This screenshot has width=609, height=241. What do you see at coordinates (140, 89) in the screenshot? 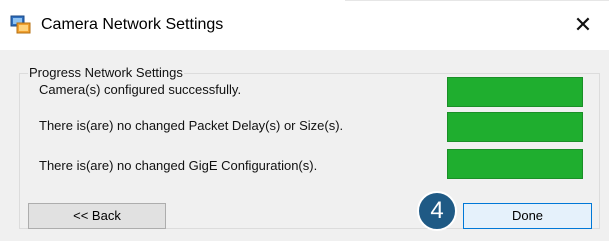
I see `status-label-camera-configured: Camera(s) configured successfully.` at bounding box center [140, 89].